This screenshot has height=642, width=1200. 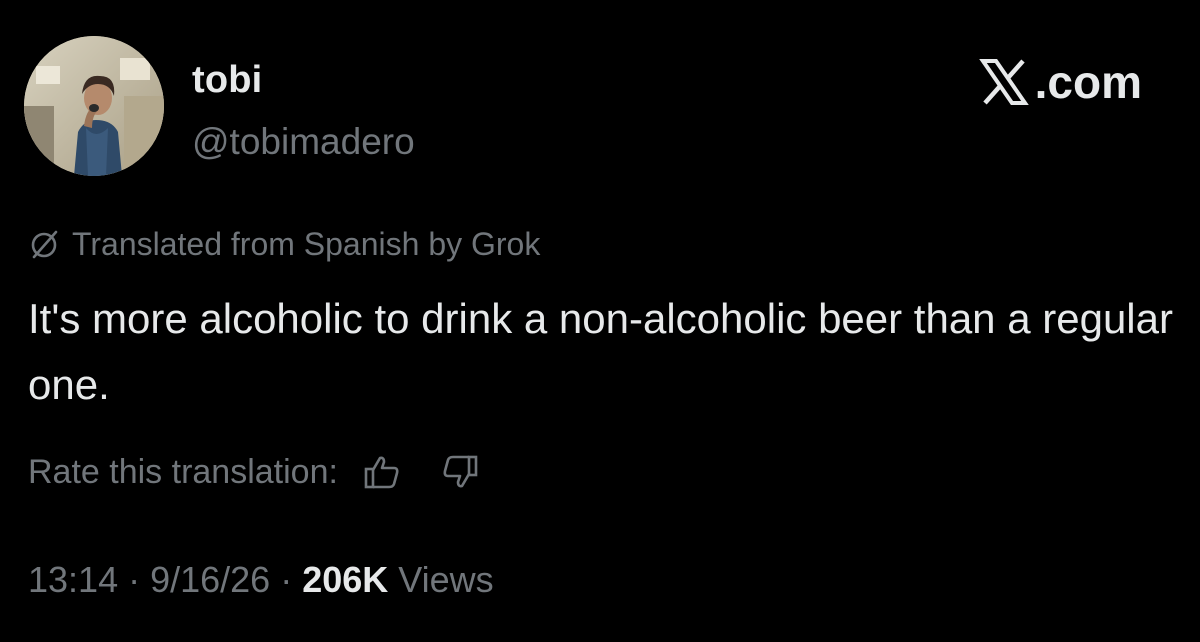 I want to click on translation-note-text: Translated from Spanish by Grok, so click(x=306, y=244).